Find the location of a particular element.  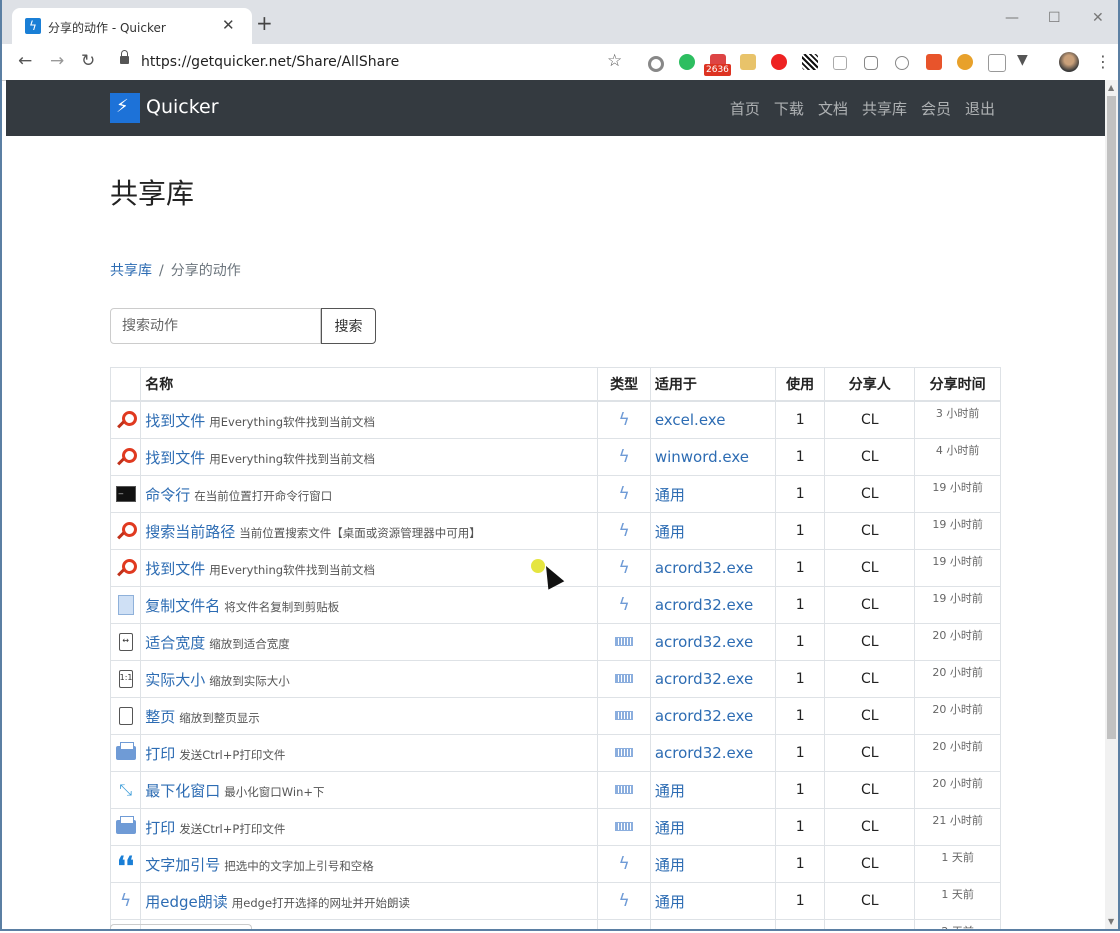

close-window-button: ✕ is located at coordinates (1098, 18).